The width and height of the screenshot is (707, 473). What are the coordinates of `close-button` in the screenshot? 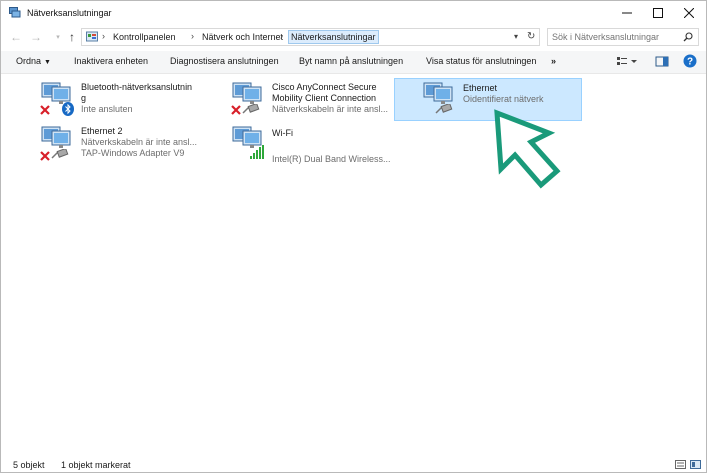 It's located at (688, 13).